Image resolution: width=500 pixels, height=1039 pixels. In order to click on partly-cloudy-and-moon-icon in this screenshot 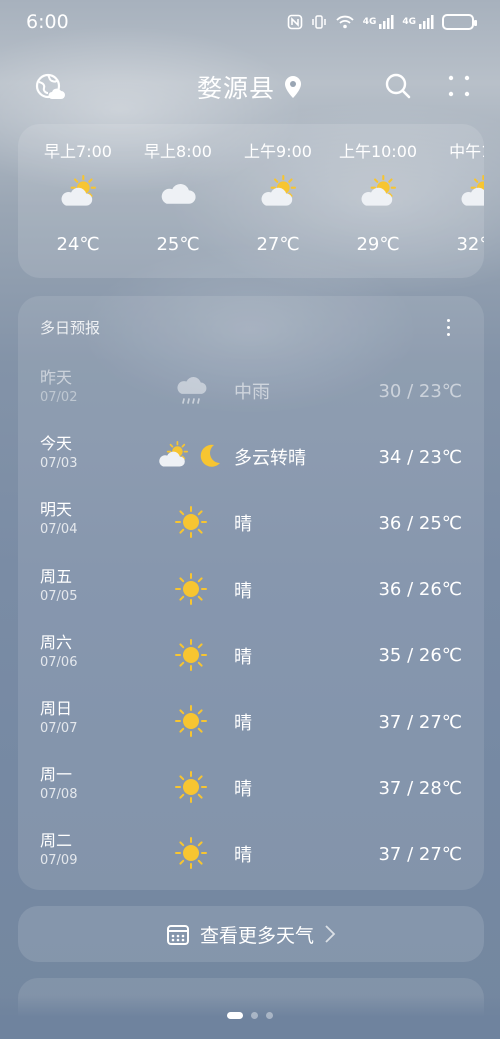, I will do `click(191, 456)`.